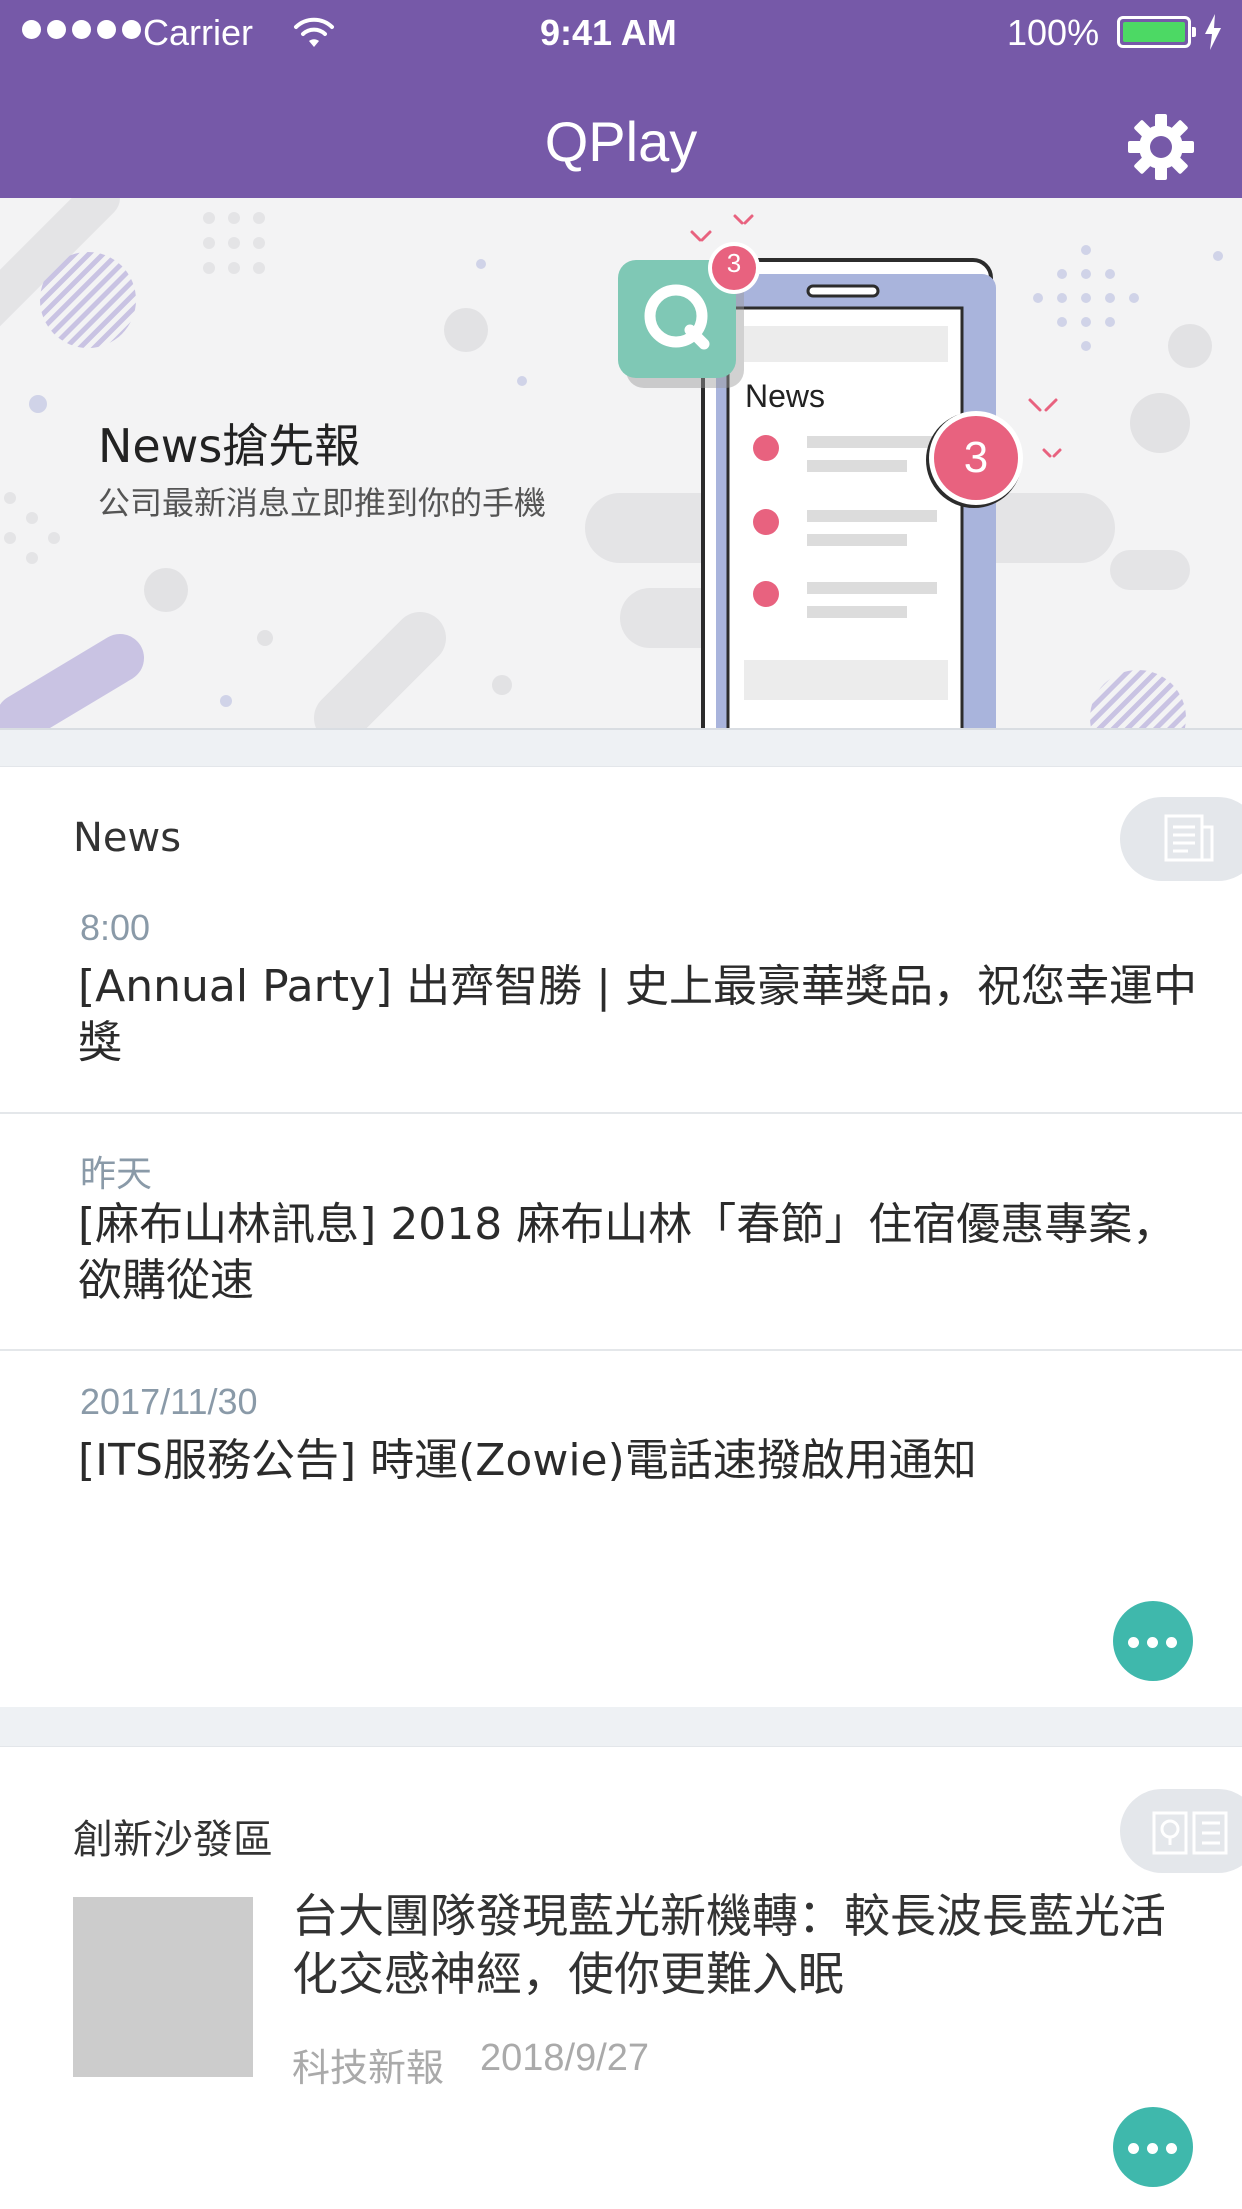 Image resolution: width=1242 pixels, height=2209 pixels. Describe the element at coordinates (734, 263) in the screenshot. I see `badge-count-small: 3` at that location.